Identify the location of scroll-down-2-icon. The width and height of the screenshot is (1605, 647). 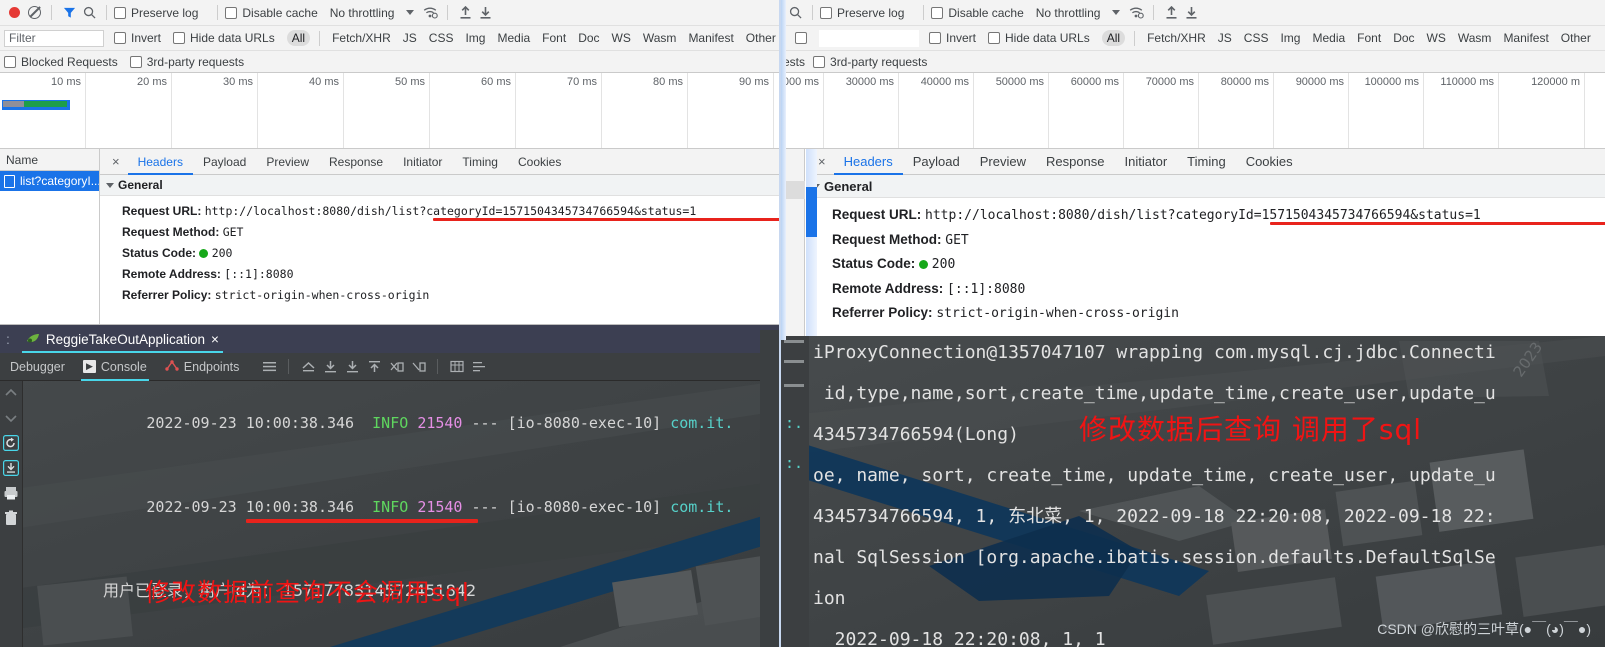
(352, 367).